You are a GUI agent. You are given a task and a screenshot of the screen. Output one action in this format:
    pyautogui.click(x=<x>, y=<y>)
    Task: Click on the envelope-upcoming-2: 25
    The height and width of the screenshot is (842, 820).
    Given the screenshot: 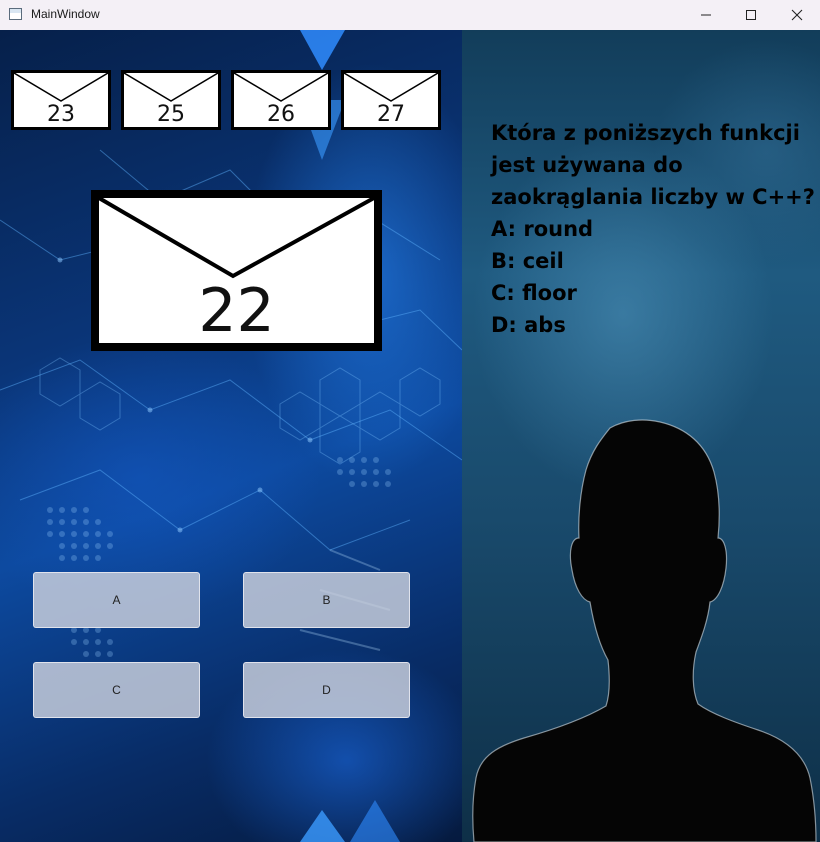 What is the action you would take?
    pyautogui.click(x=171, y=100)
    